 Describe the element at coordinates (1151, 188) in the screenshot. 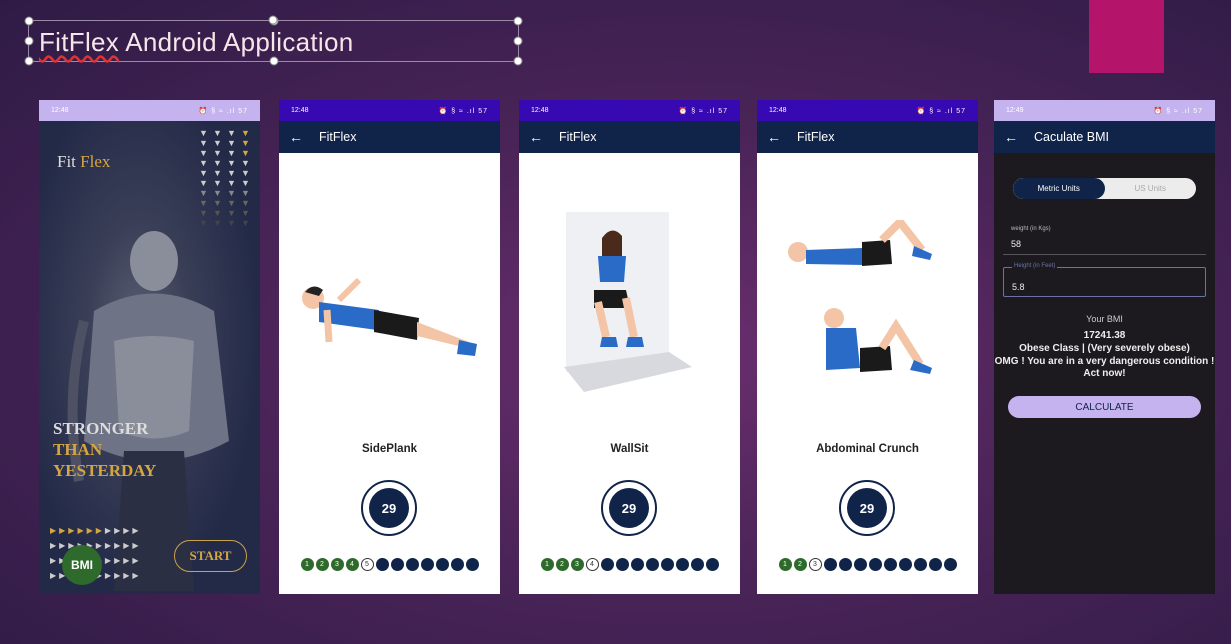

I see `tab-us-units: US Units` at that location.